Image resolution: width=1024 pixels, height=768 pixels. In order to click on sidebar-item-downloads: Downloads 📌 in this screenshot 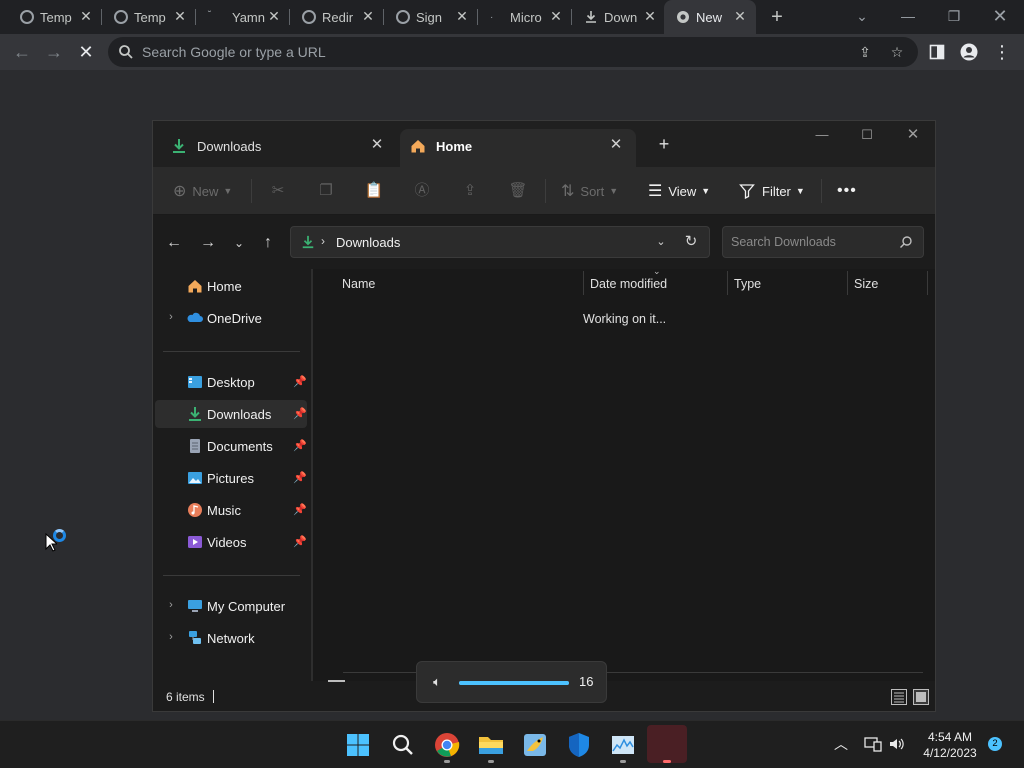, I will do `click(231, 414)`.